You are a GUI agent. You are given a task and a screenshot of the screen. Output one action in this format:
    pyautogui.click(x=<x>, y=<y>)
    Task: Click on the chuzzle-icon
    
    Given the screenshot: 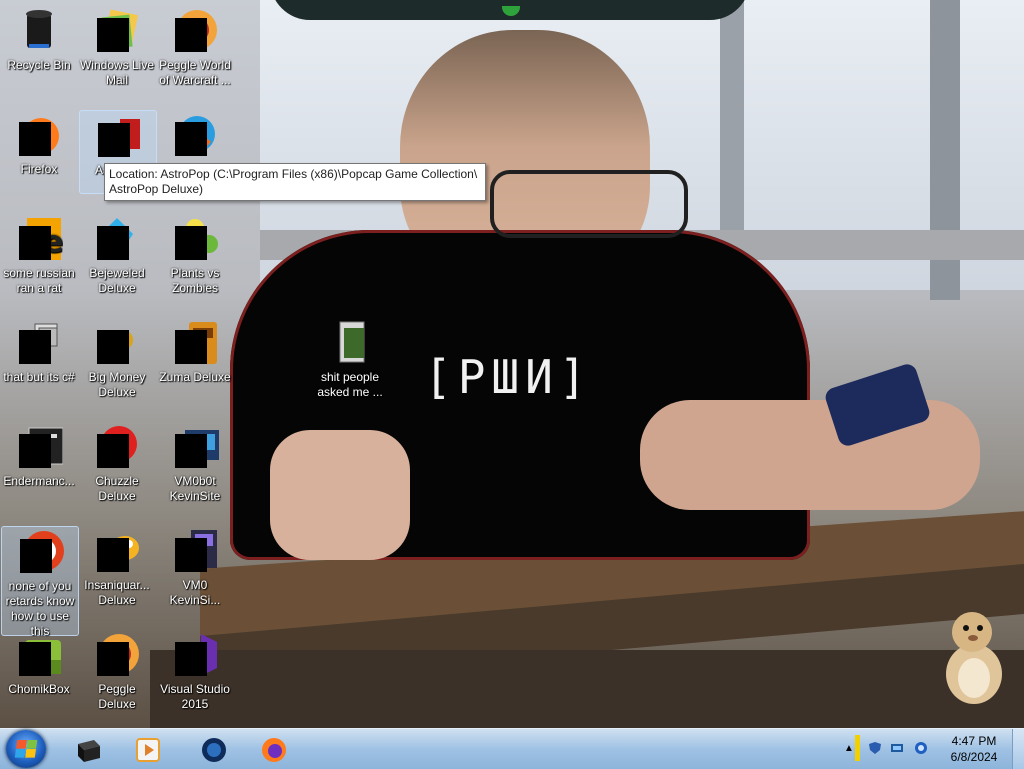 What is the action you would take?
    pyautogui.click(x=117, y=446)
    